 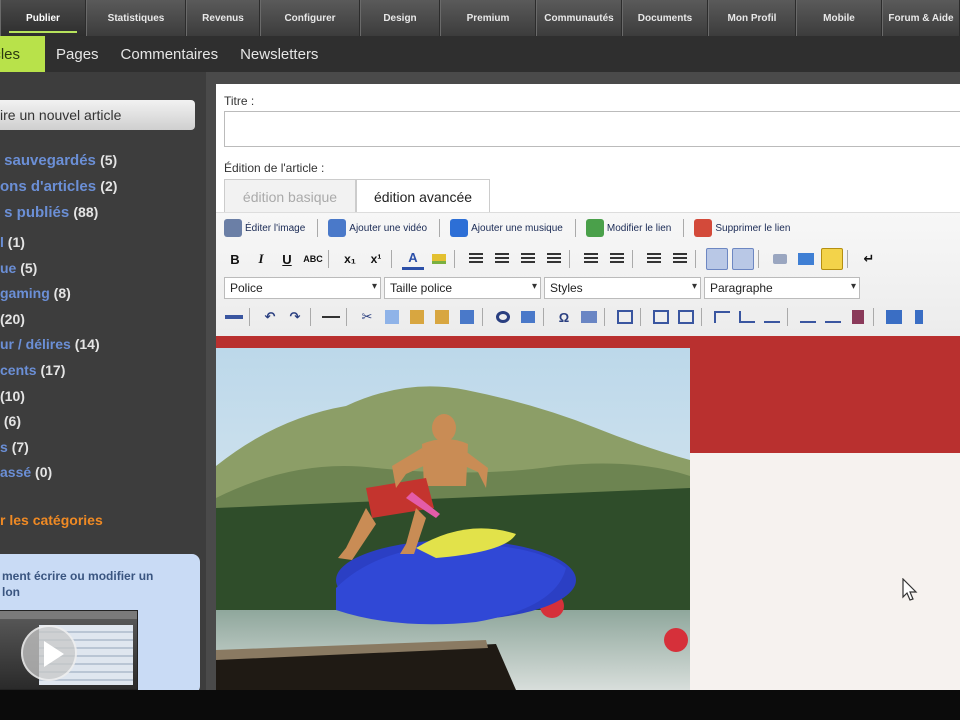 What do you see at coordinates (919, 317) in the screenshot?
I see `more-icon` at bounding box center [919, 317].